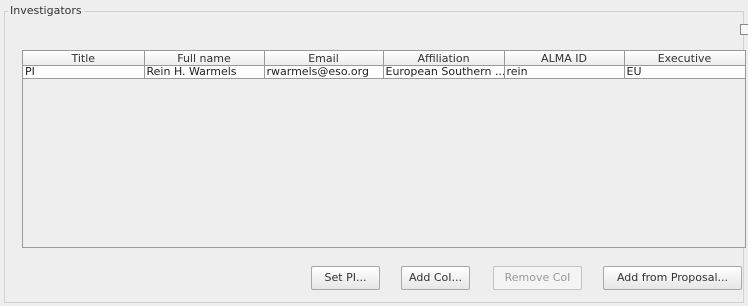 This screenshot has width=748, height=306. What do you see at coordinates (444, 58) in the screenshot?
I see `column-header-affiliation: Affiliation` at bounding box center [444, 58].